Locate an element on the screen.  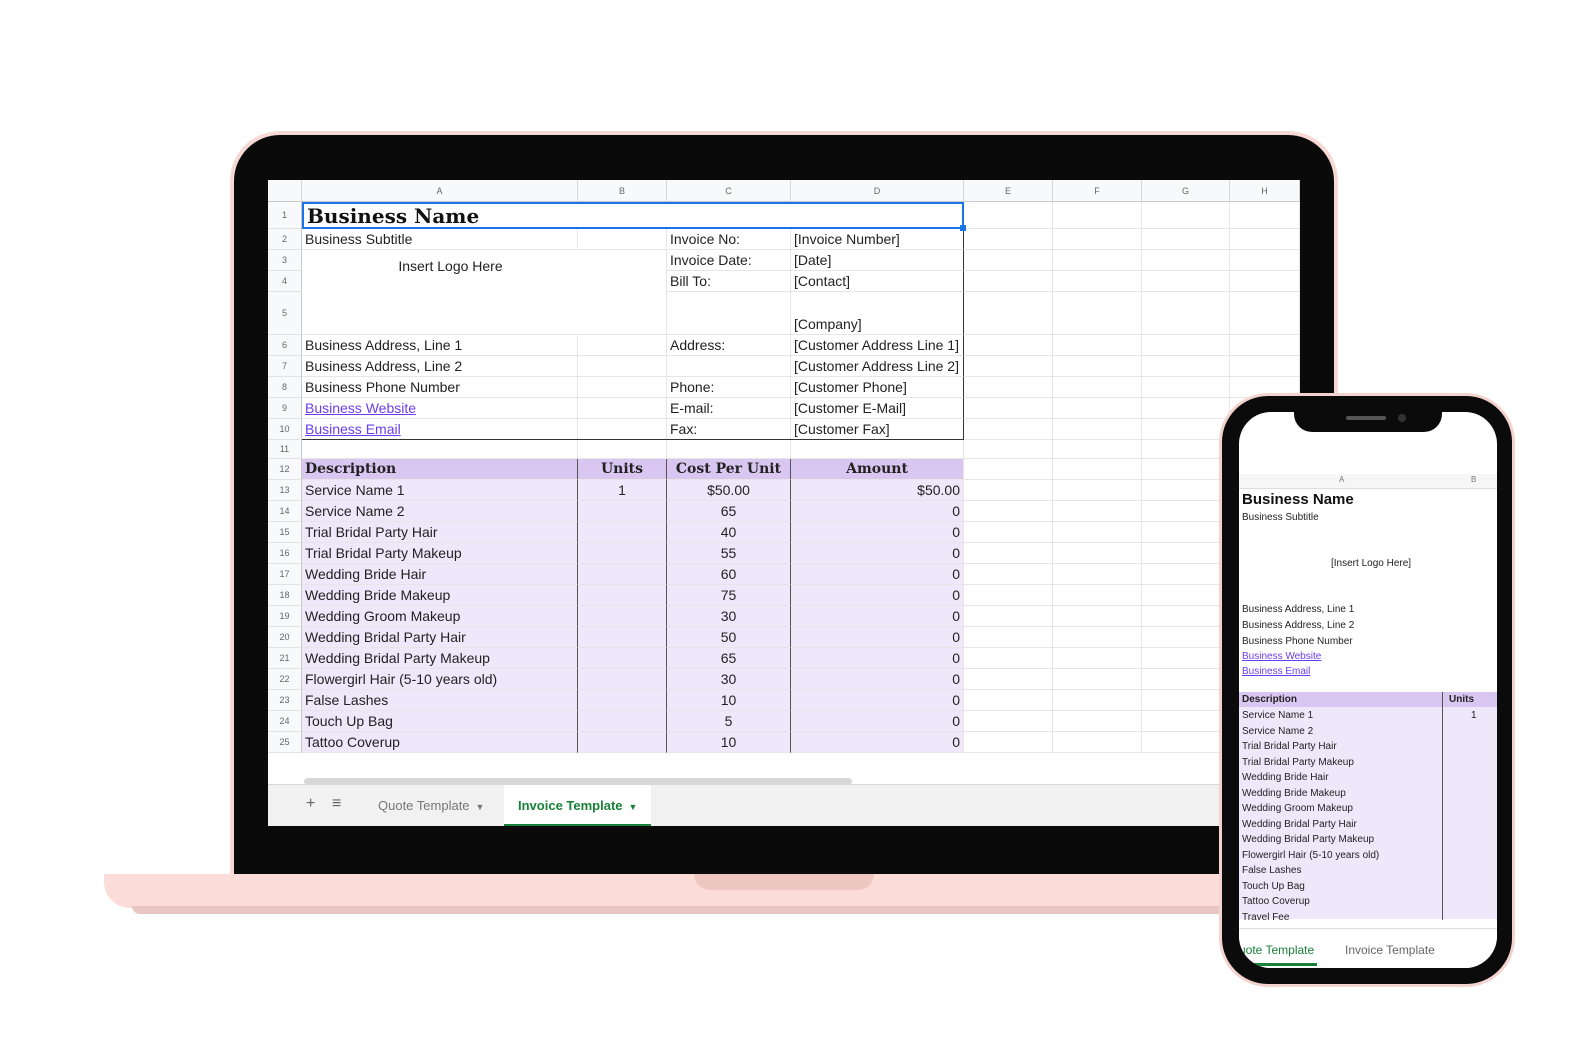
customer-address-2-value: [Customer Address Line 2] is located at coordinates (877, 366).